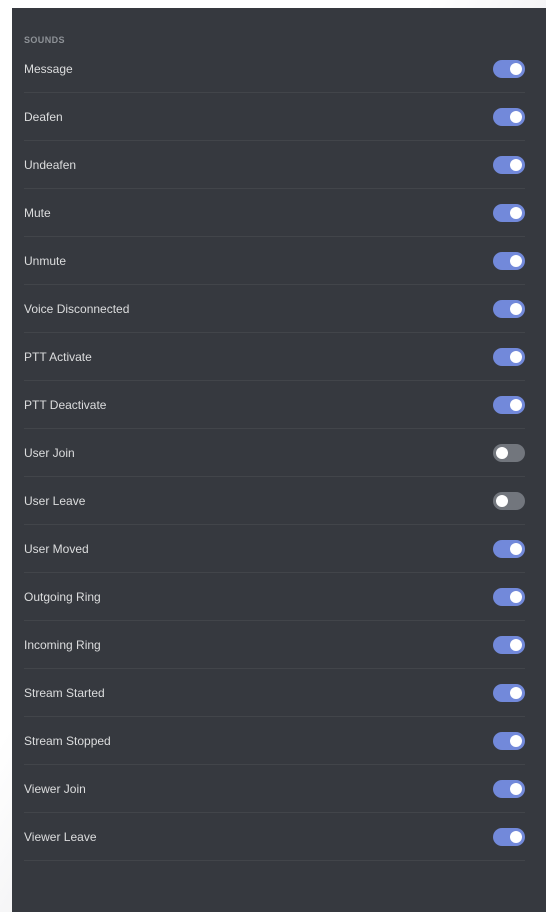  Describe the element at coordinates (274, 645) in the screenshot. I see `sound-row-incoming-ring: Incoming Ring` at that location.